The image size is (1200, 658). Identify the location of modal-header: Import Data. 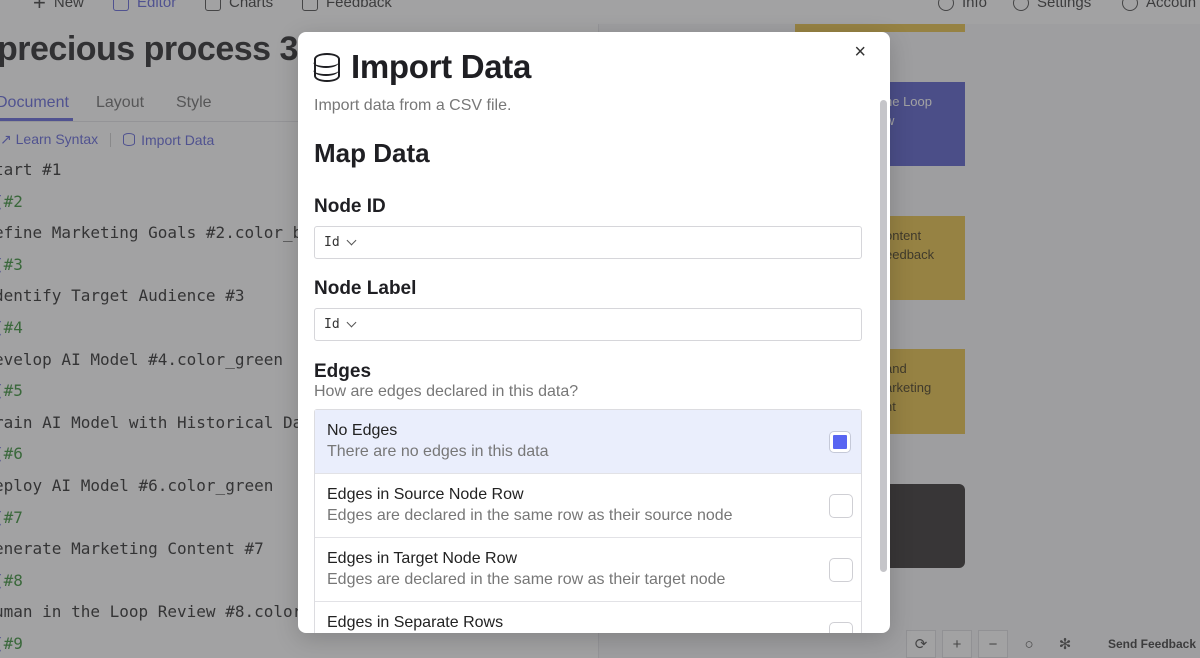
(422, 67).